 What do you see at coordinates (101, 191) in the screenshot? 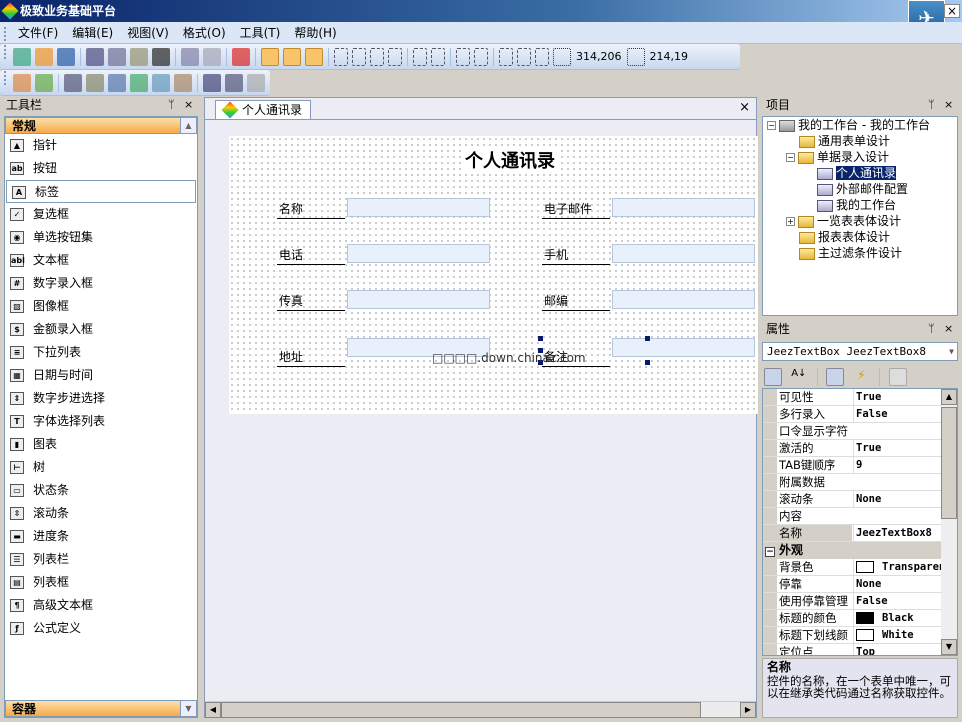
I see `toolbox-item: A 标签` at bounding box center [101, 191].